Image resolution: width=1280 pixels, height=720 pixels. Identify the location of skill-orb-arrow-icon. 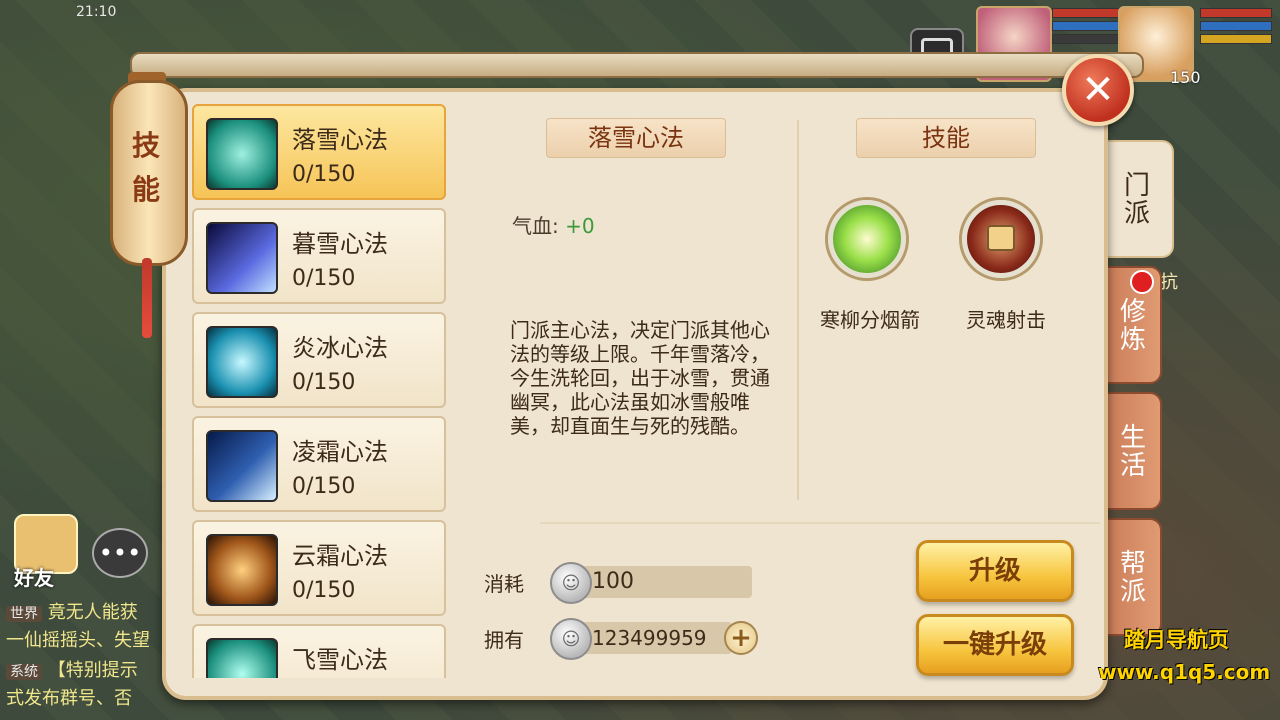
(867, 239).